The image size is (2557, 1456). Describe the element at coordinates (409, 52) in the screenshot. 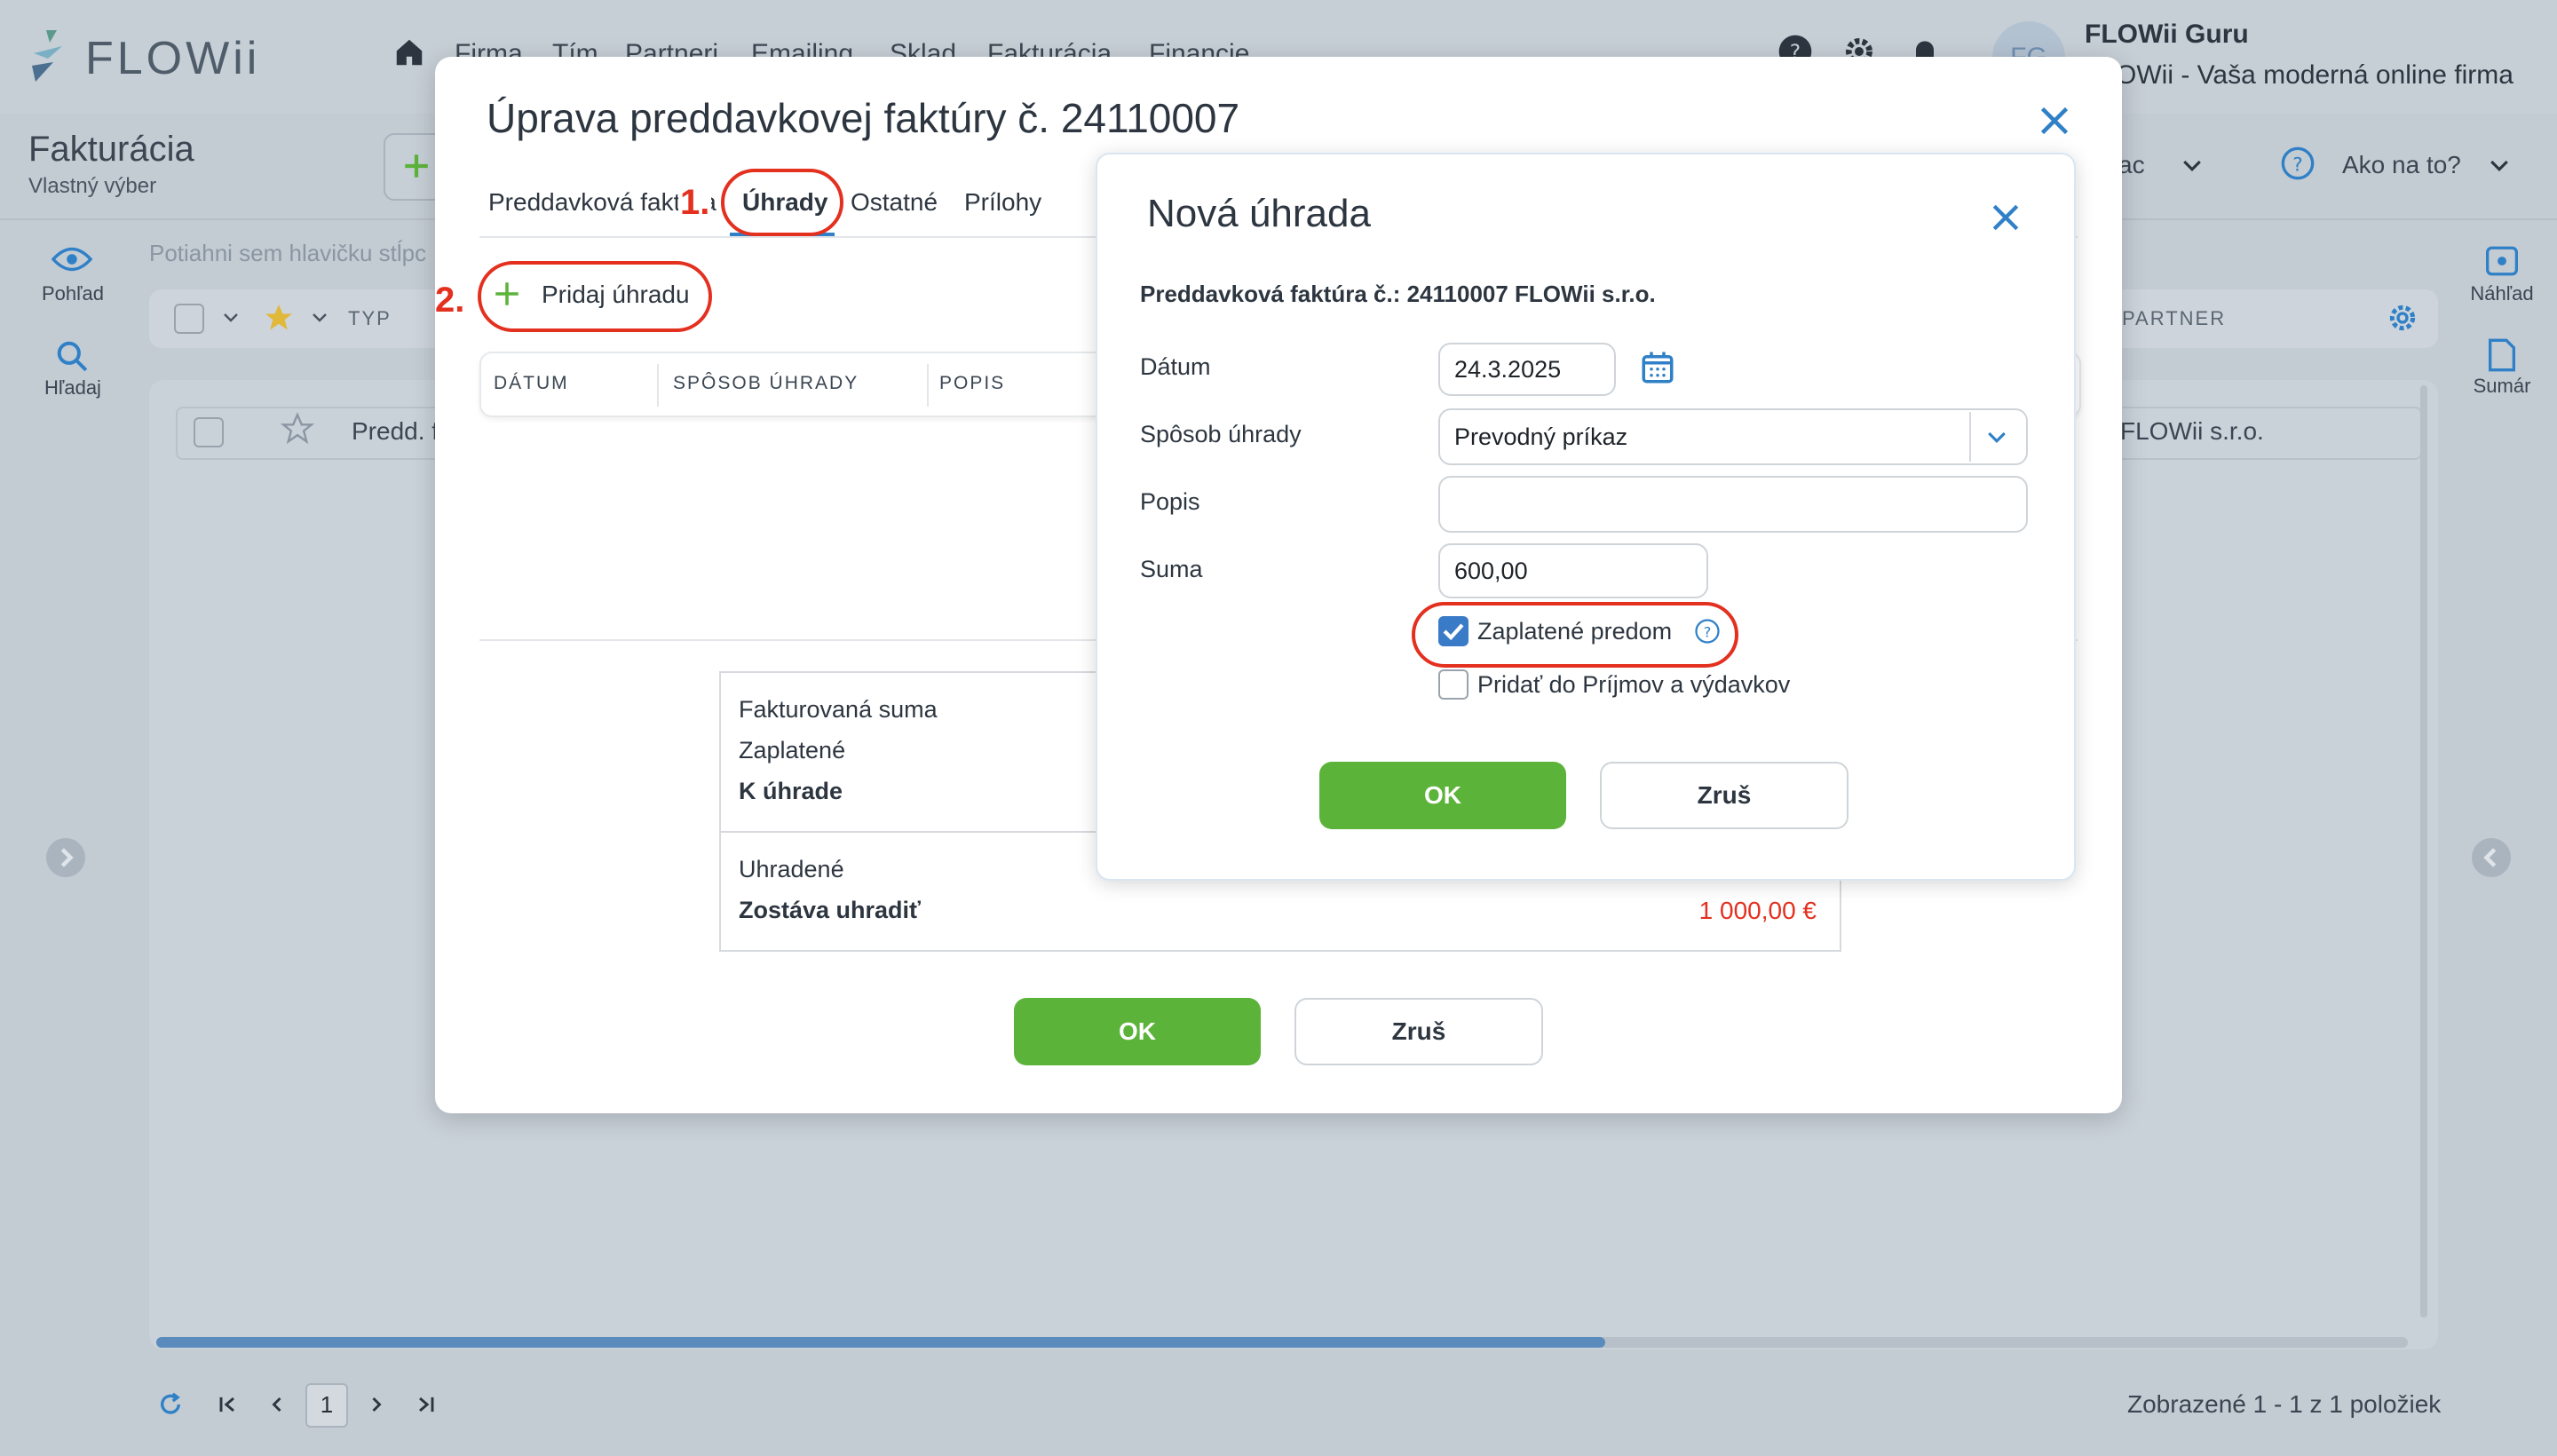

I see `home-icon` at that location.